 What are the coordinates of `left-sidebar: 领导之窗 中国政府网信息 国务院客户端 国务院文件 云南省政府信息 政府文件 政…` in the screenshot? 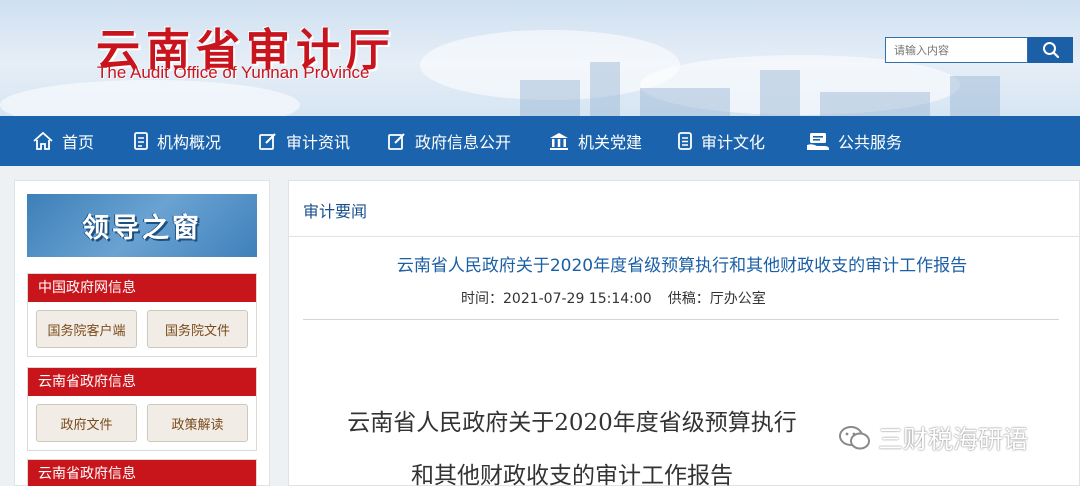 It's located at (142, 333).